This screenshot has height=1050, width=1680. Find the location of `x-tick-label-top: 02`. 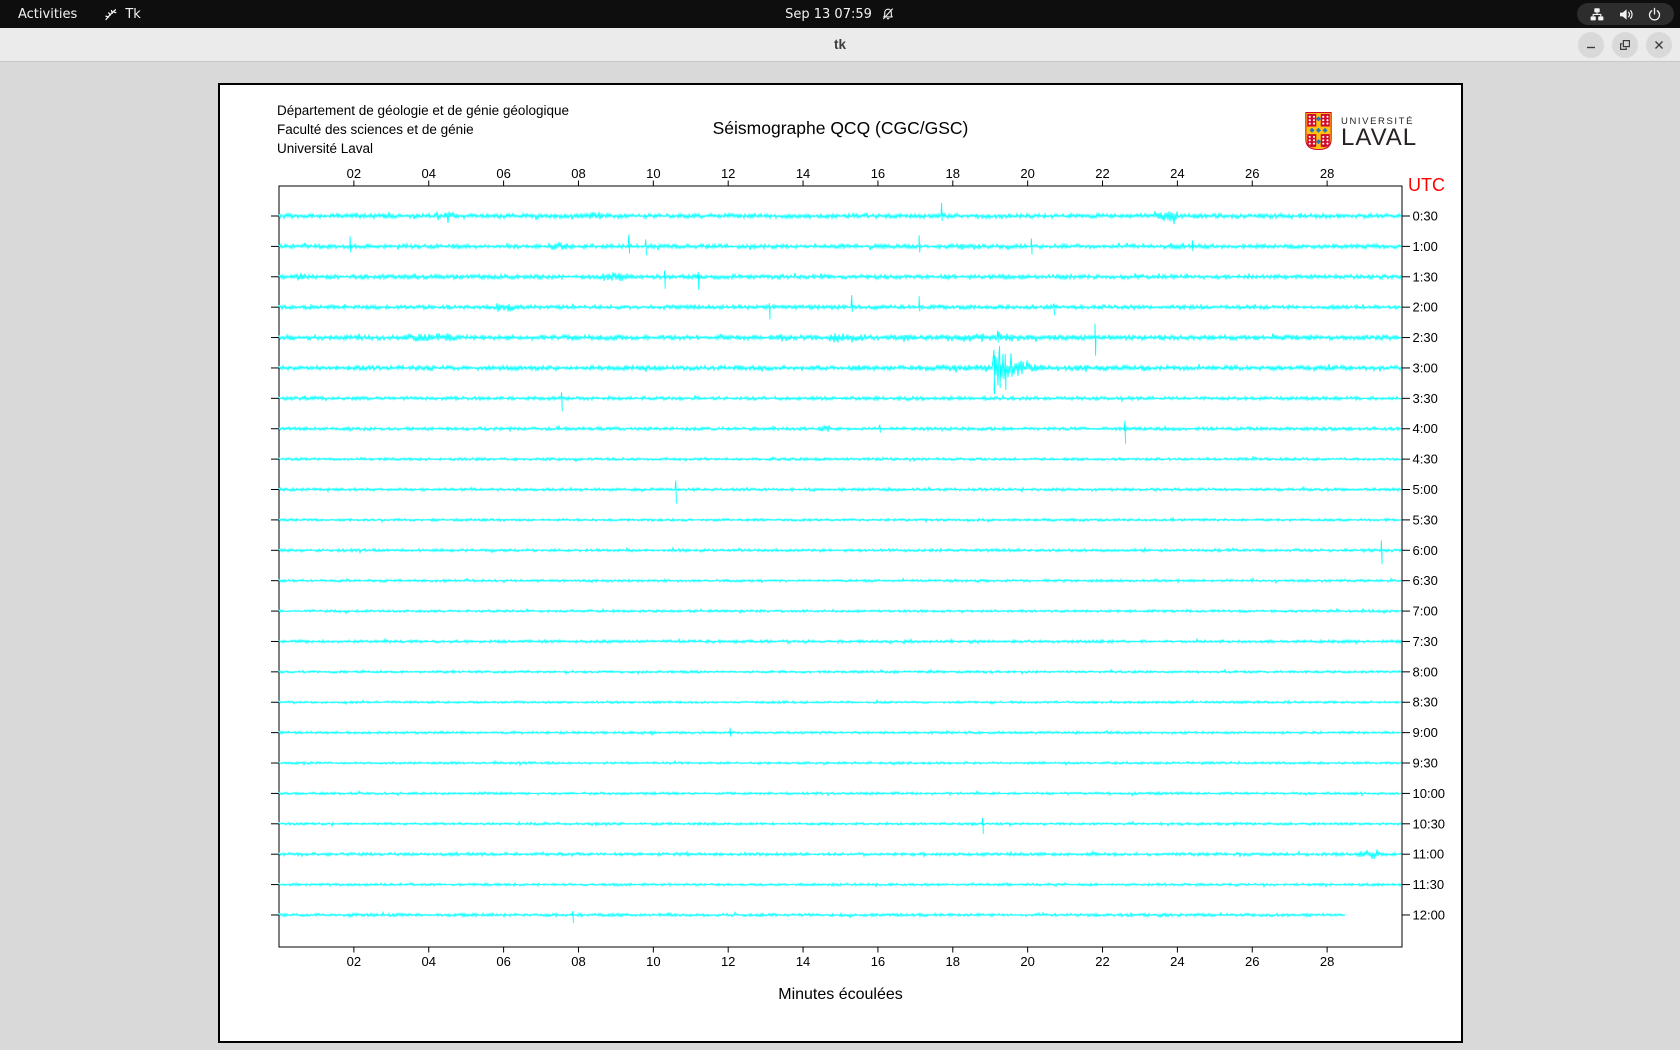

x-tick-label-top: 02 is located at coordinates (354, 173).